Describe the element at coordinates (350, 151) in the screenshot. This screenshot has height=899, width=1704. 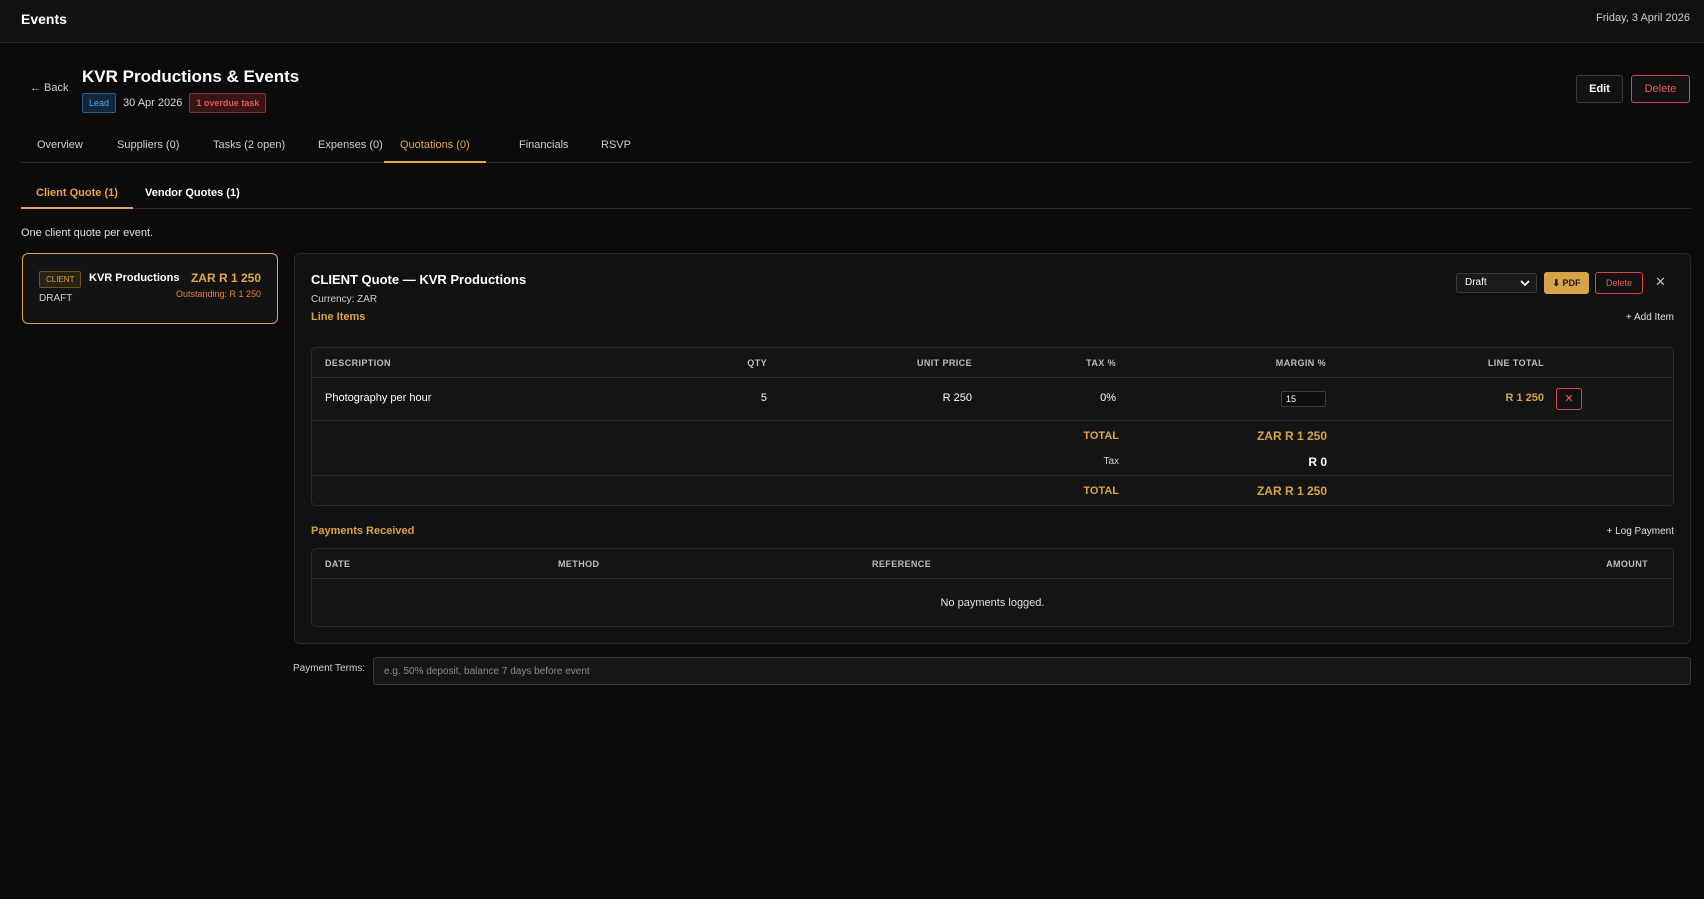
I see `tab-expenses: Expenses (0)` at that location.